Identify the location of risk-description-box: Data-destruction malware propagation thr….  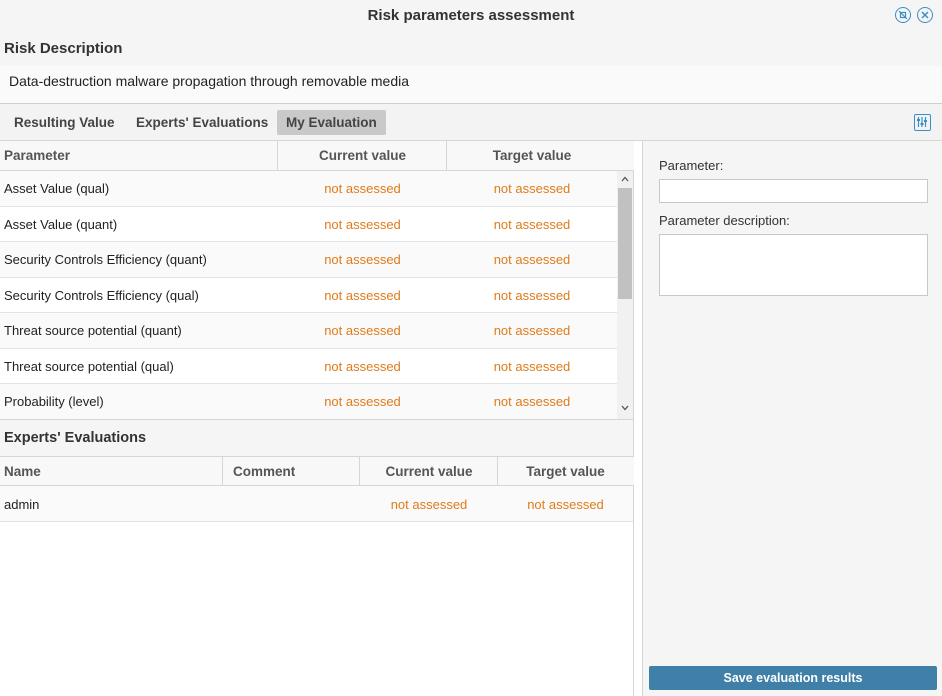
(471, 85).